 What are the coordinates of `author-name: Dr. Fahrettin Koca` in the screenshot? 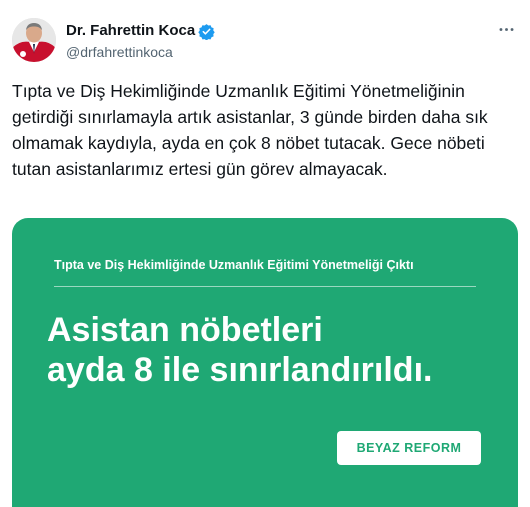 It's located at (130, 31).